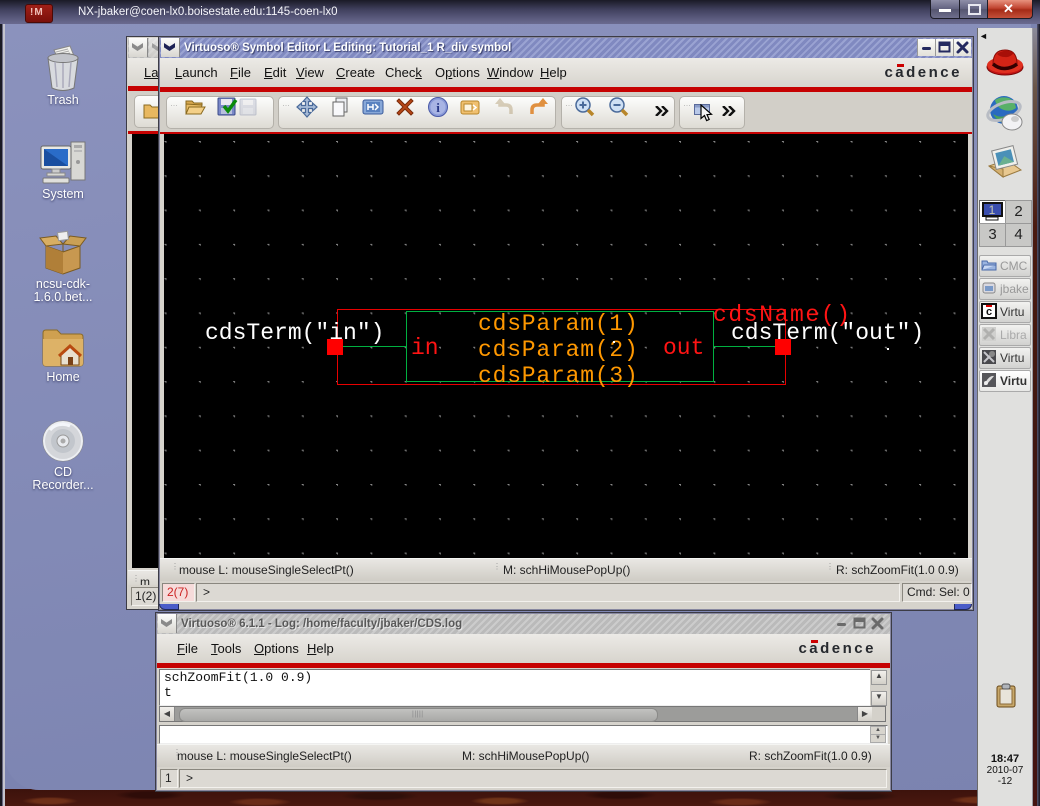 Image resolution: width=1040 pixels, height=806 pixels. Describe the element at coordinates (558, 350) in the screenshot. I see `svg-text: cdsParam(2)` at that location.